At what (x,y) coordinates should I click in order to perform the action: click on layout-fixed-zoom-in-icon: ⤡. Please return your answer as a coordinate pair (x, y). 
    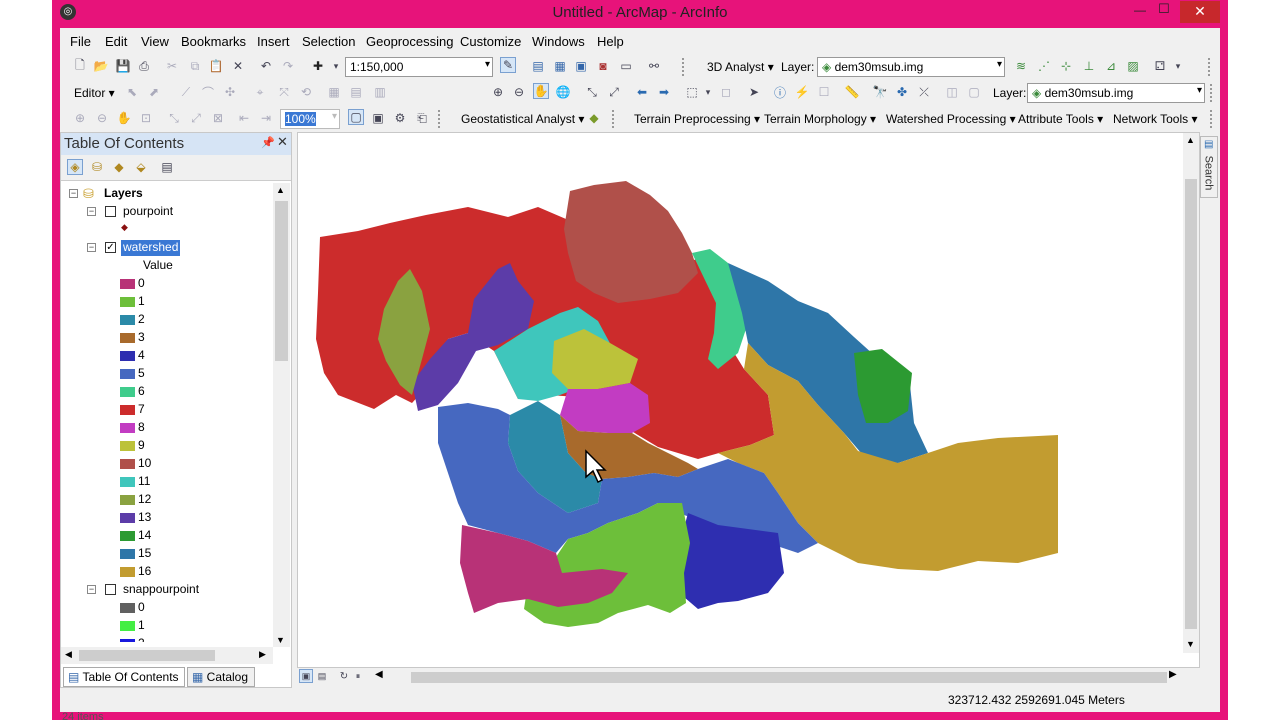
    Looking at the image, I should click on (174, 118).